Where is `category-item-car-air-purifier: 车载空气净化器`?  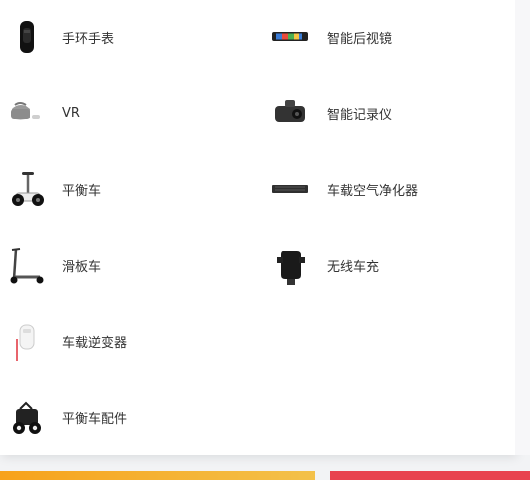
category-item-car-air-purifier: 车载空气净化器 is located at coordinates (344, 189).